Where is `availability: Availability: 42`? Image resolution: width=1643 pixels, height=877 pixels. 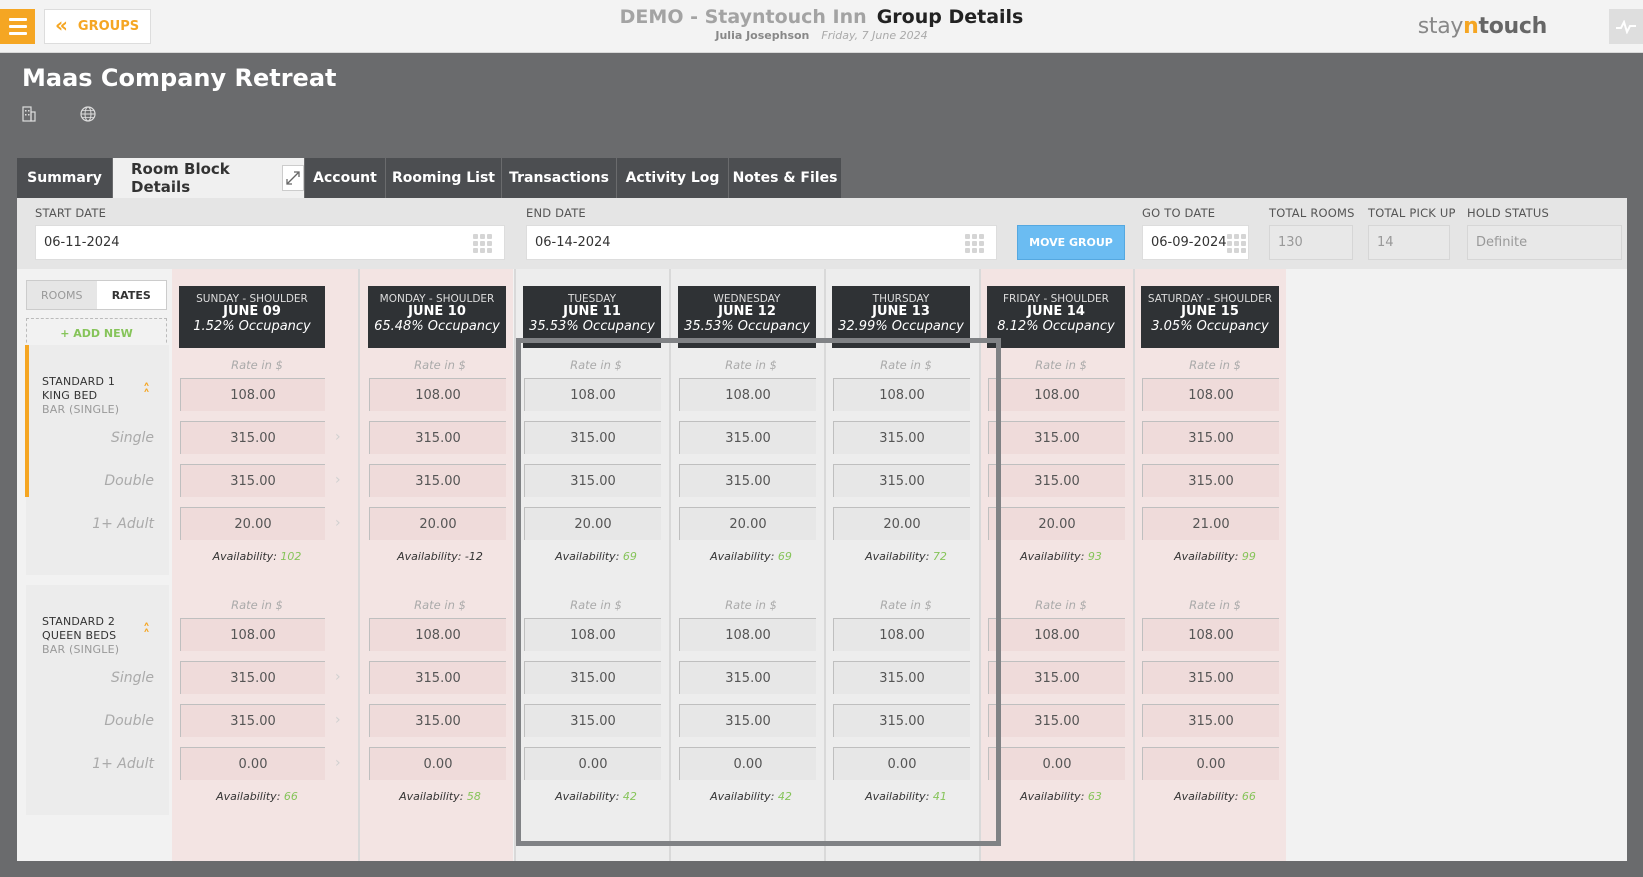 availability: Availability: 42 is located at coordinates (751, 796).